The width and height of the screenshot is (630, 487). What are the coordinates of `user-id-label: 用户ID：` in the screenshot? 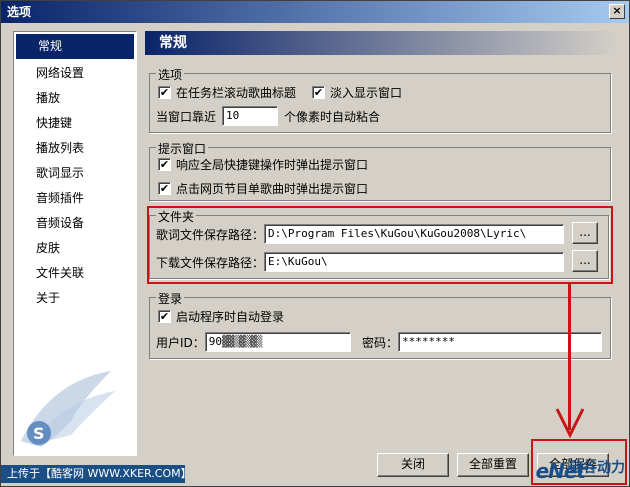 It's located at (180, 342).